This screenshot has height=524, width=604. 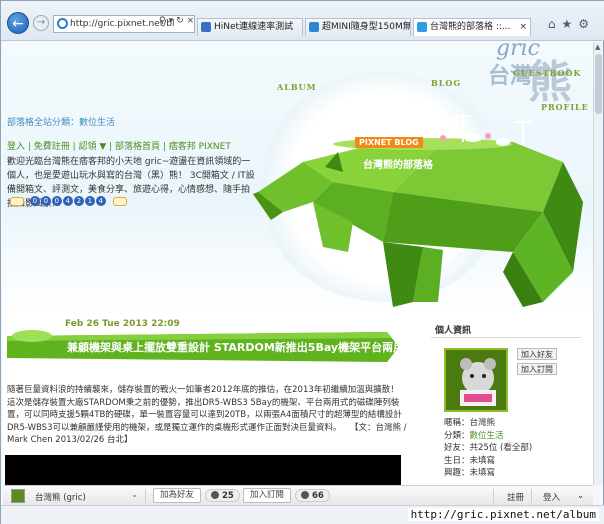 I want to click on address-tools: ⚲▾↻×, so click(x=178, y=21).